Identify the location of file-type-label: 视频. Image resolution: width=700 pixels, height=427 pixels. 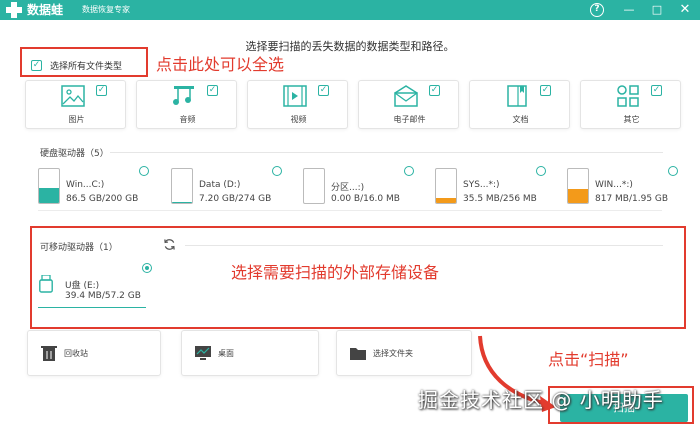
(298, 119).